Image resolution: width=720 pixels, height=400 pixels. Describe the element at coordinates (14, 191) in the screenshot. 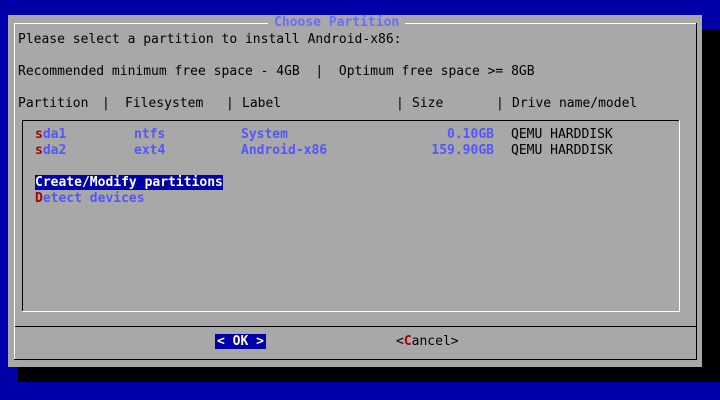

I see `frame-left` at that location.